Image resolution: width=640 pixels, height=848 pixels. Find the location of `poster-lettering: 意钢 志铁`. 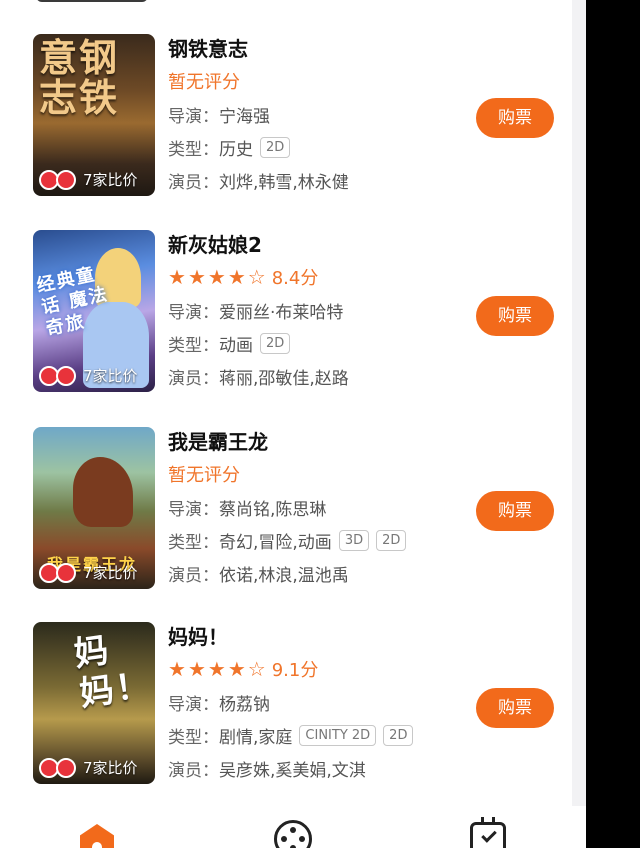

poster-lettering: 意钢 志铁 is located at coordinates (79, 77).